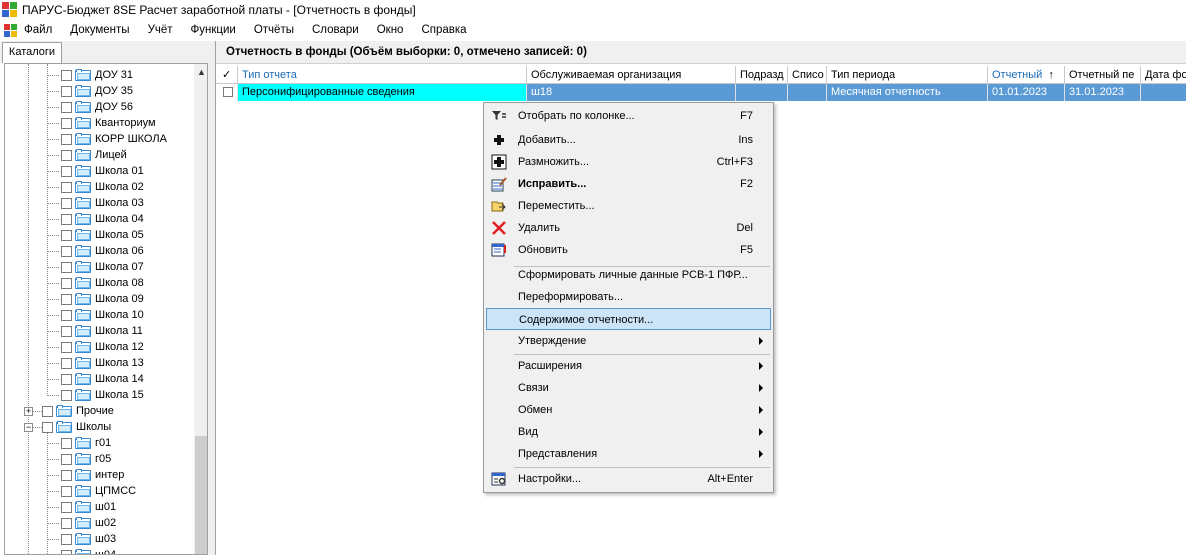 The image size is (1186, 555). I want to click on menu-item-edit: Исправить... F2, so click(628, 184).